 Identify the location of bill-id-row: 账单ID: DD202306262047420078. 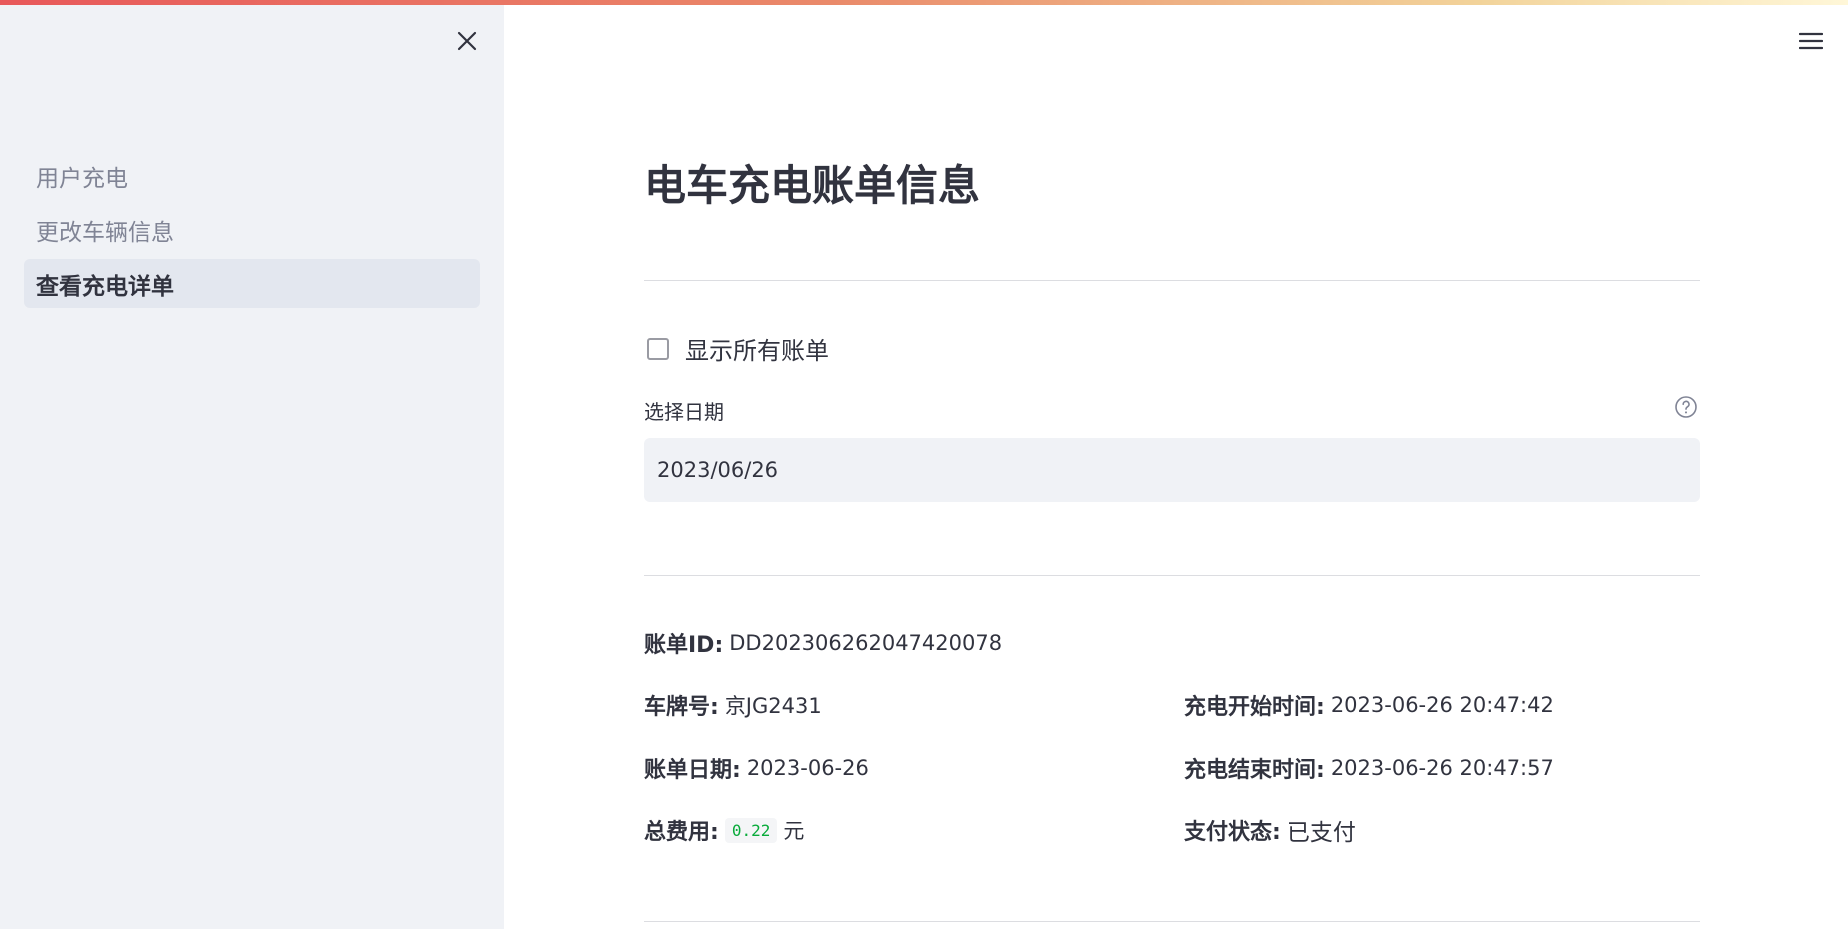
(1172, 643).